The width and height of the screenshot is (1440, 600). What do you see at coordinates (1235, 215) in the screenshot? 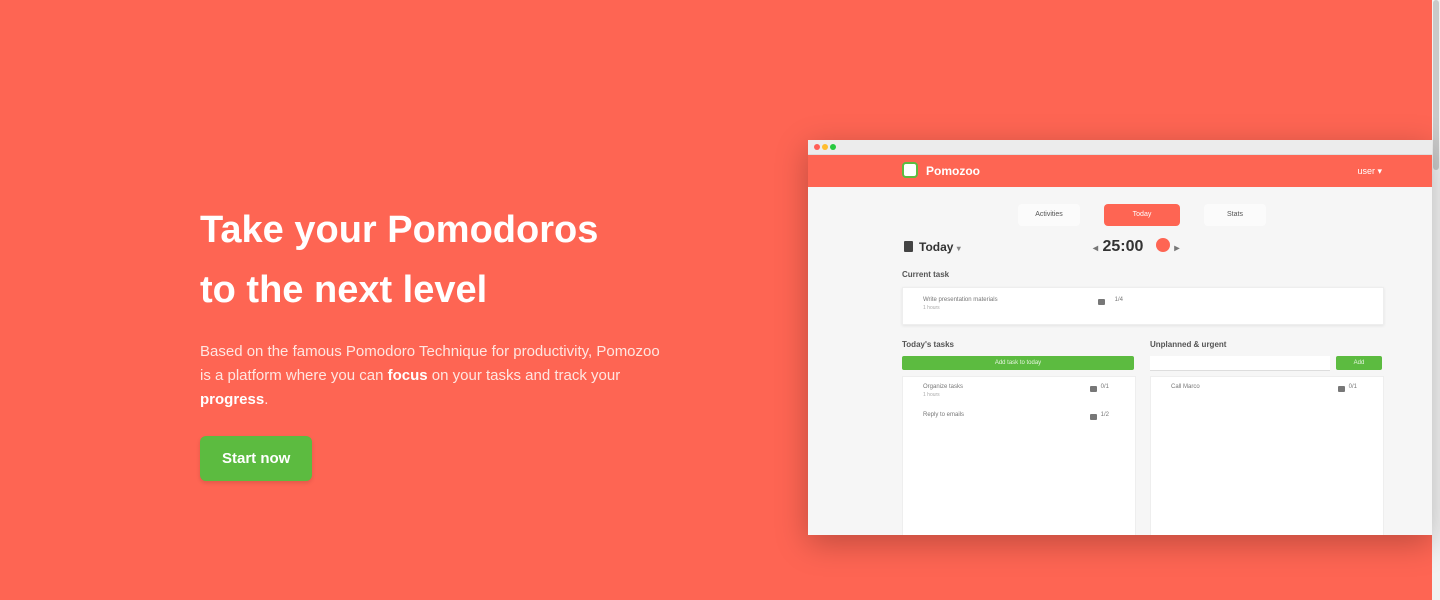
I see `tab-stats: Stats` at bounding box center [1235, 215].